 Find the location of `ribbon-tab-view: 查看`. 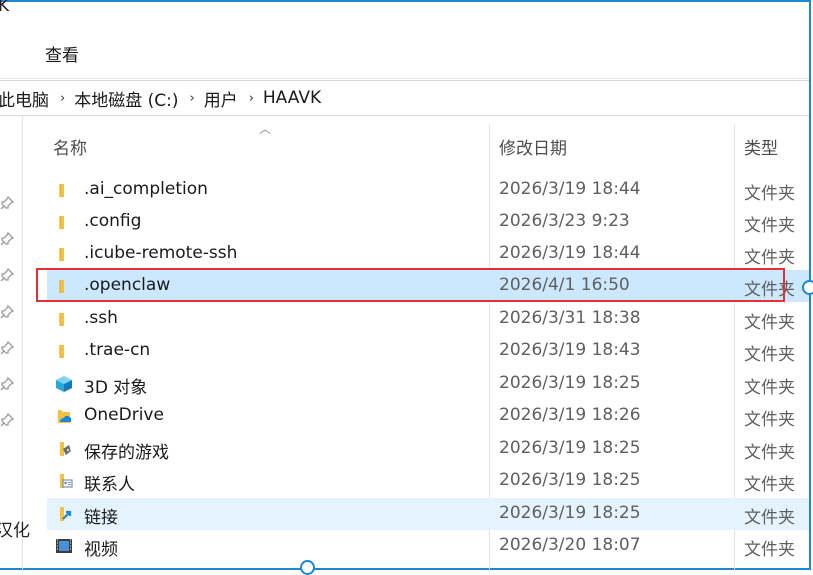

ribbon-tab-view: 查看 is located at coordinates (62, 53).